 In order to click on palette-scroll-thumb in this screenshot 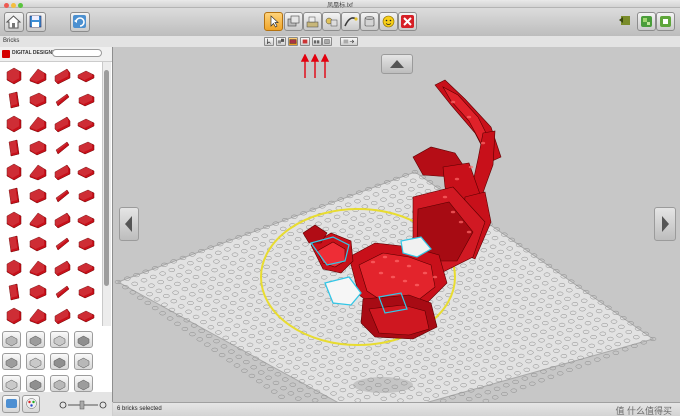, I will do `click(106, 178)`.